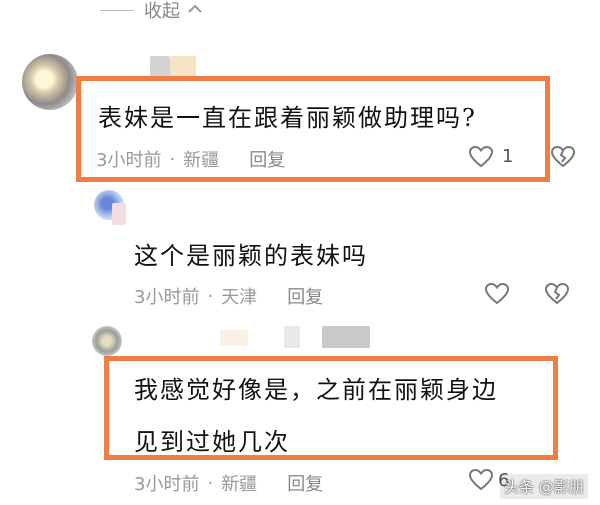 This screenshot has height=505, width=600. Describe the element at coordinates (251, 256) in the screenshot. I see `comment-text: 这个是丽颖的表妹吗` at that location.